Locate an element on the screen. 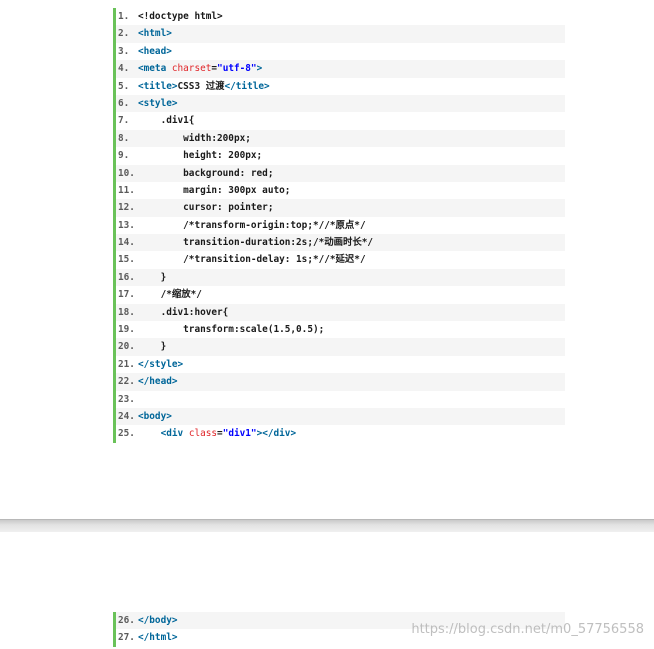  line-number: 27. is located at coordinates (126, 638).